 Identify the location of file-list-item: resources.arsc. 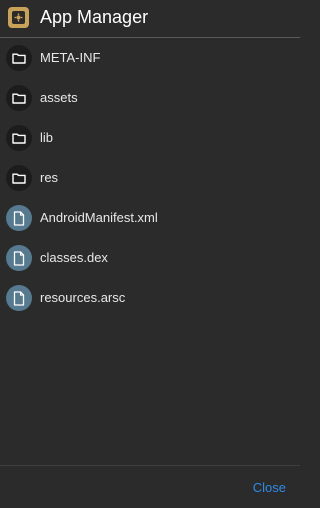
(150, 298).